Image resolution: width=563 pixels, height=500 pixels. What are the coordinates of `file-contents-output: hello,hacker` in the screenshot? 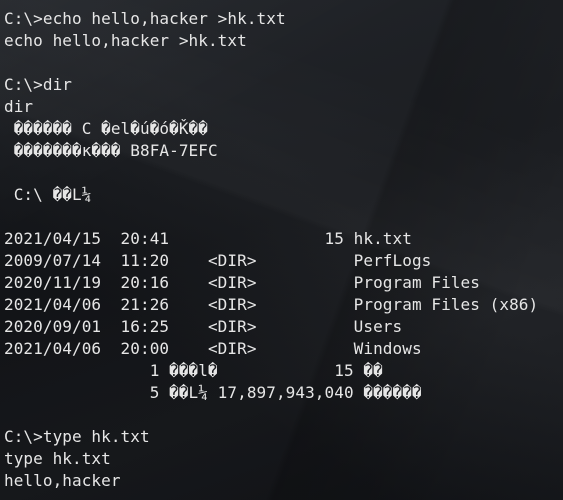 It's located at (62, 480).